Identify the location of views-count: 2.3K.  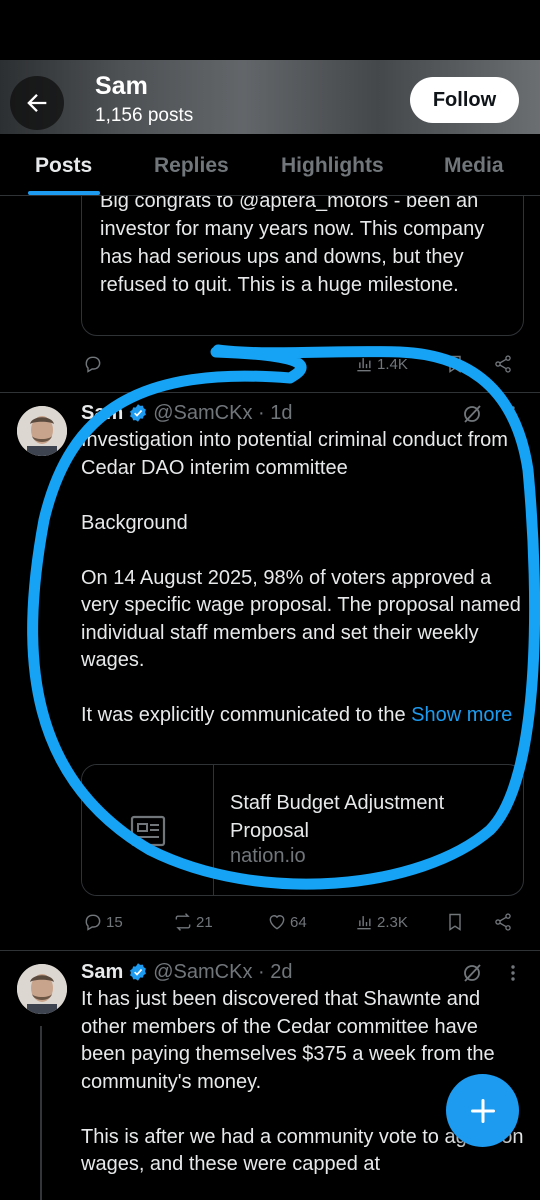
(392, 922).